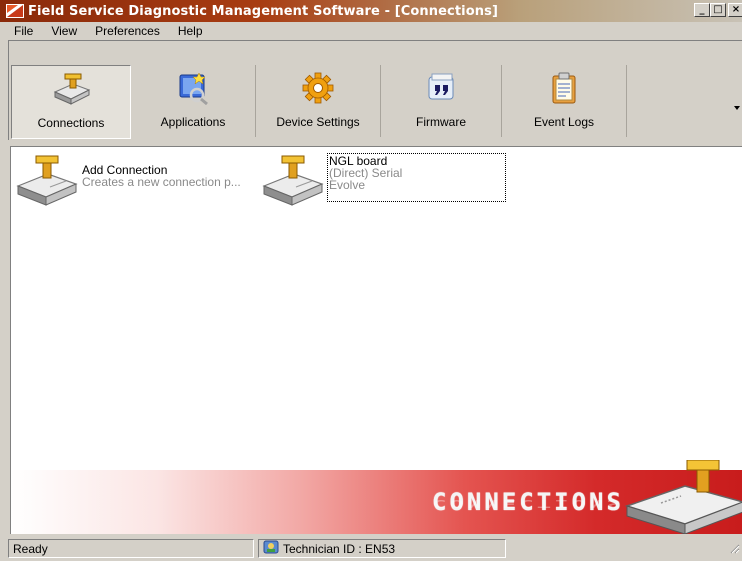 The height and width of the screenshot is (561, 742). I want to click on status-technician-panel: Technician ID : EN53, so click(382, 548).